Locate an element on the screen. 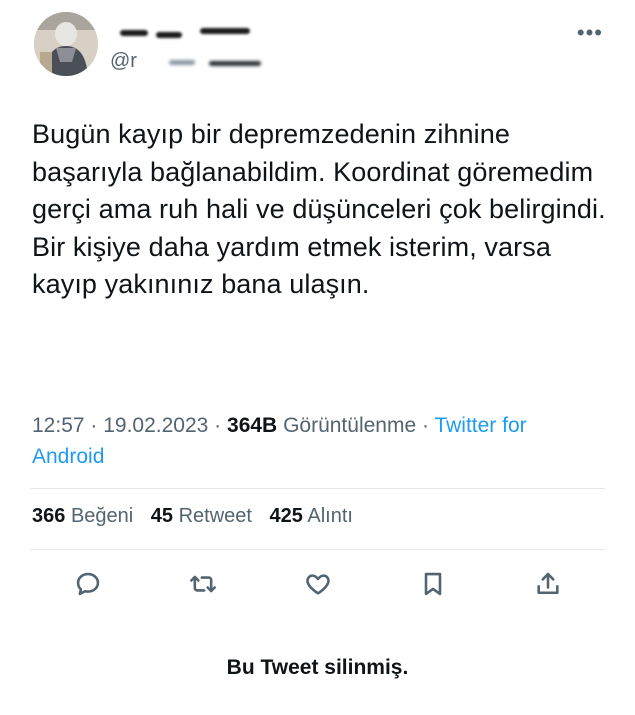 This screenshot has width=635, height=715. retweets-label: Retweet is located at coordinates (215, 516).